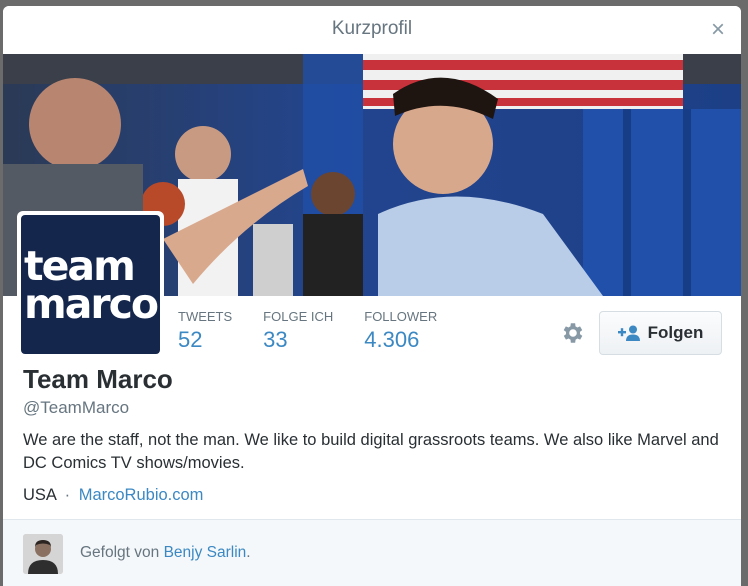 Image resolution: width=748 pixels, height=586 pixels. I want to click on stat-followers: FOLLOWER 4.306, so click(400, 331).